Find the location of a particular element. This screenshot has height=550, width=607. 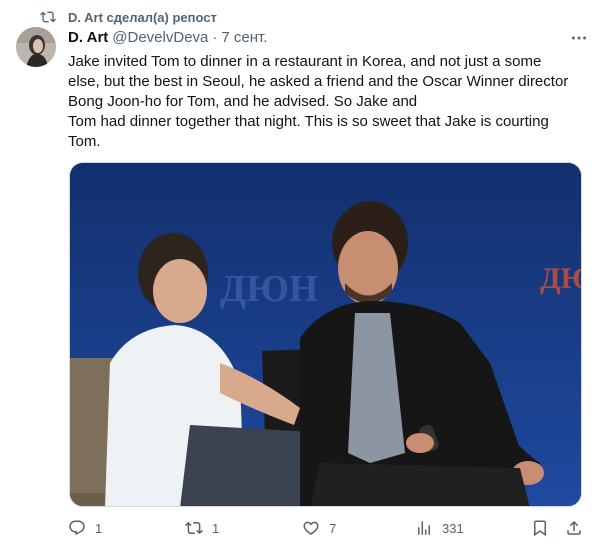

like-button: 7 is located at coordinates (319, 528).